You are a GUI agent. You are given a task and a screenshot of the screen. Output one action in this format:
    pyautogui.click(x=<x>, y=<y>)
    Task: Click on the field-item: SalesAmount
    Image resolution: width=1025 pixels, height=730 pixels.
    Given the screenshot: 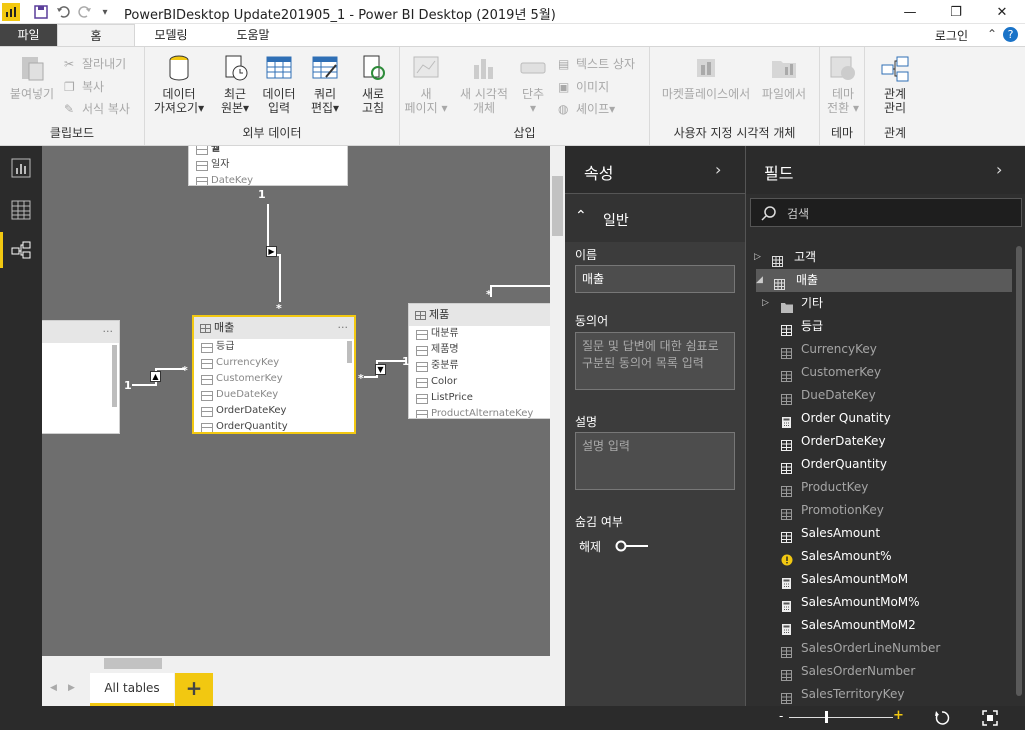 What is the action you would take?
    pyautogui.click(x=883, y=533)
    